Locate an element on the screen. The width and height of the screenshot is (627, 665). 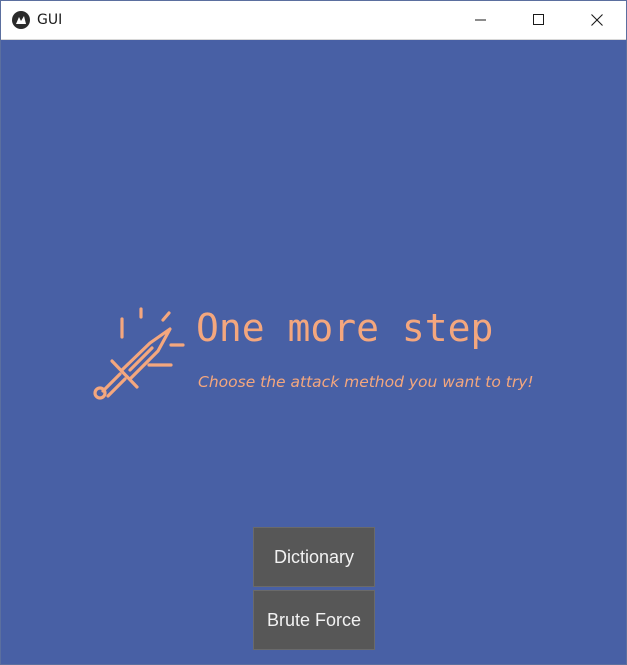
page-heading: One more step is located at coordinates (345, 328).